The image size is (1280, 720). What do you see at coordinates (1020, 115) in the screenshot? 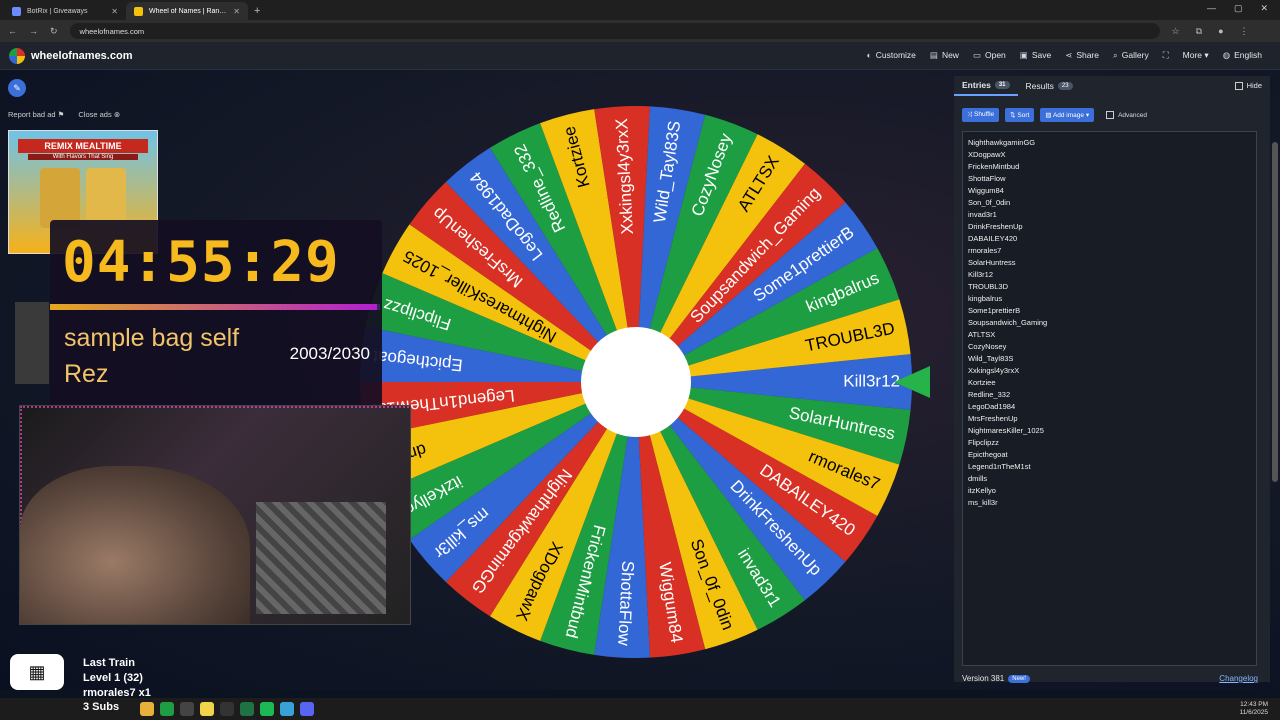
I see `sort-button: ⇅ Sort` at bounding box center [1020, 115].